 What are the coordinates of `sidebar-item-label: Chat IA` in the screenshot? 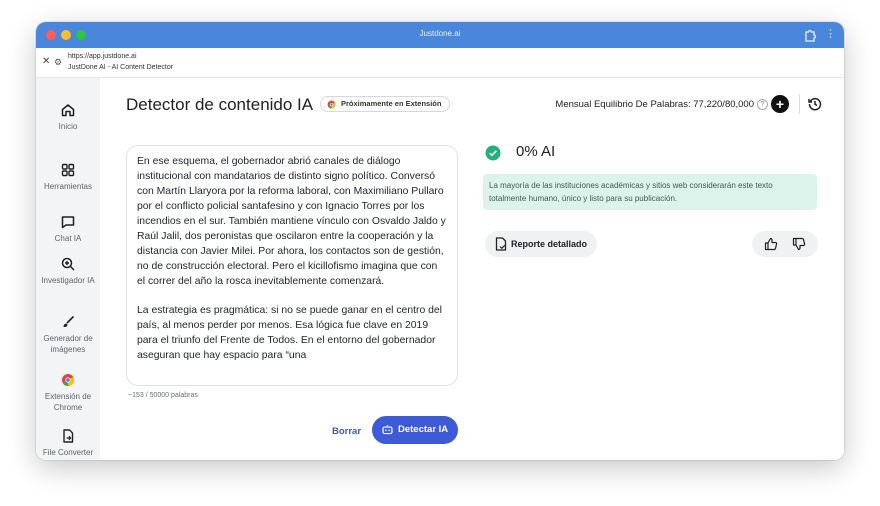 It's located at (68, 238).